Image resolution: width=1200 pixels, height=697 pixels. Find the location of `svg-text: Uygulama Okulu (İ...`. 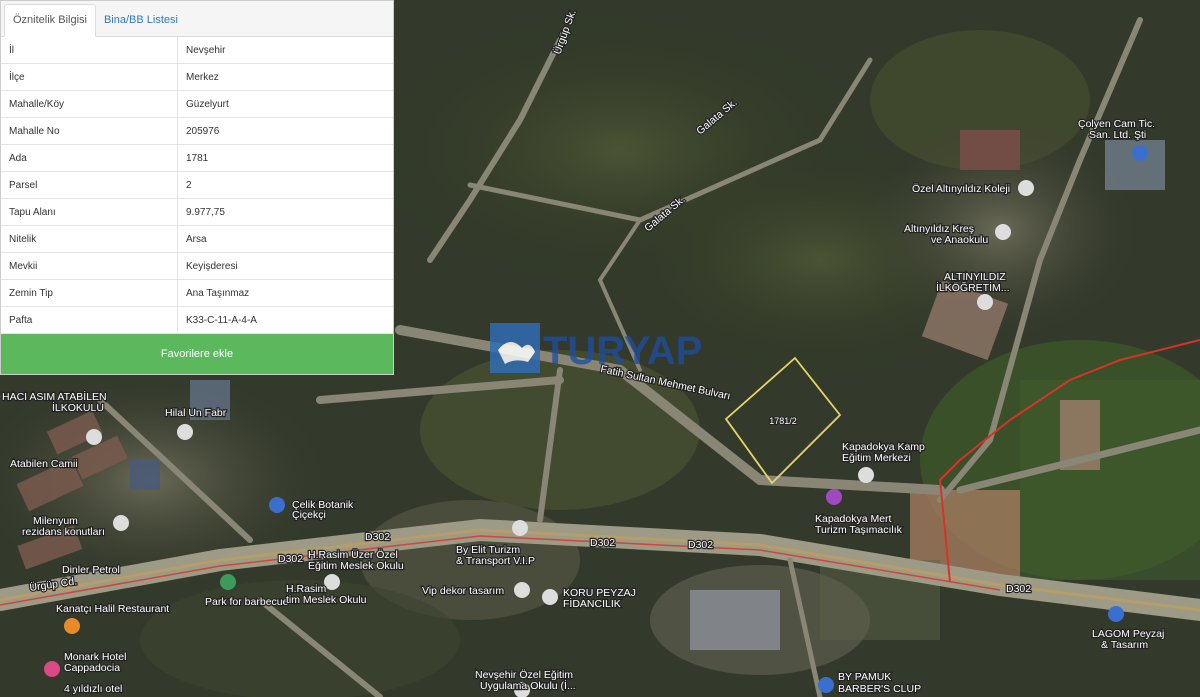

svg-text: Uygulama Okulu (İ... is located at coordinates (528, 685).